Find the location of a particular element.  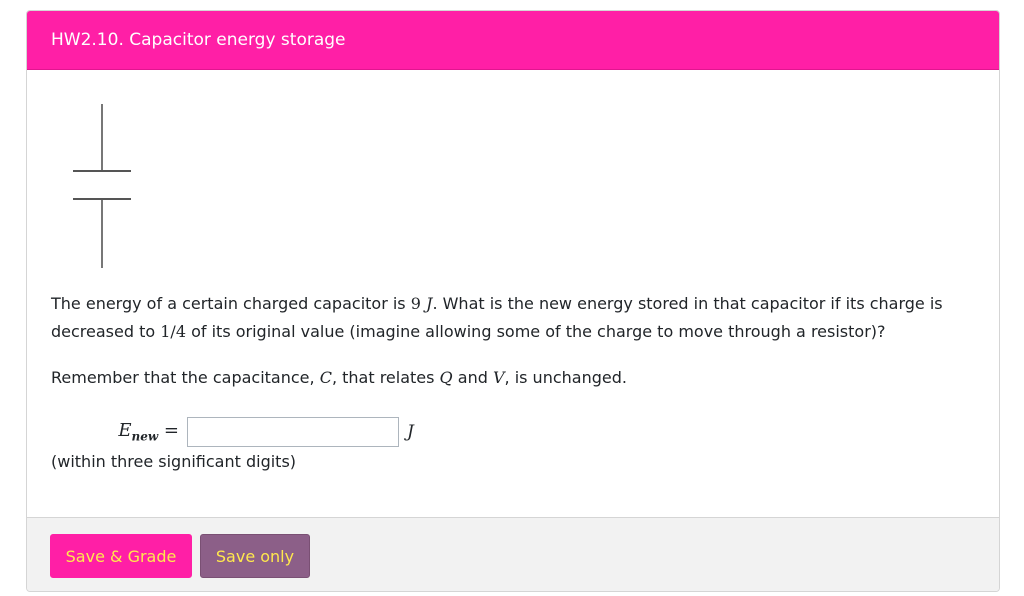

question-title: HW2.10. Capacitor energy storage is located at coordinates (198, 40).